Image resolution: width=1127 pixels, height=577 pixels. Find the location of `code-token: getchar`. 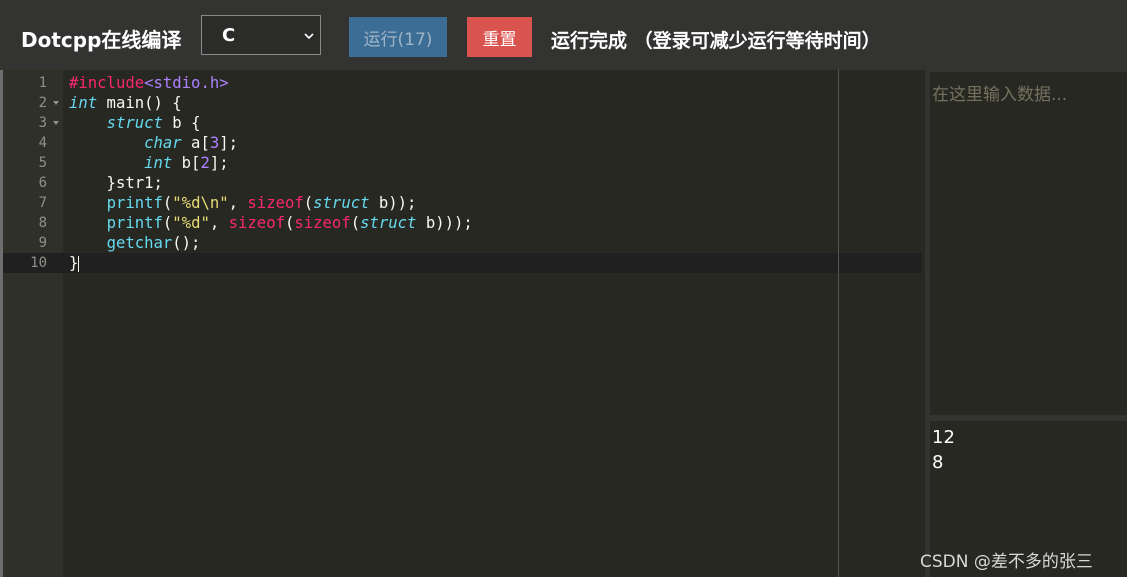

code-token: getchar is located at coordinates (139, 243).